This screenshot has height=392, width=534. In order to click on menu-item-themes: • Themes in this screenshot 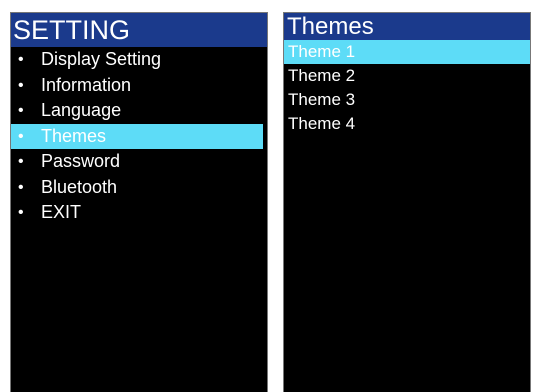, I will do `click(137, 136)`.